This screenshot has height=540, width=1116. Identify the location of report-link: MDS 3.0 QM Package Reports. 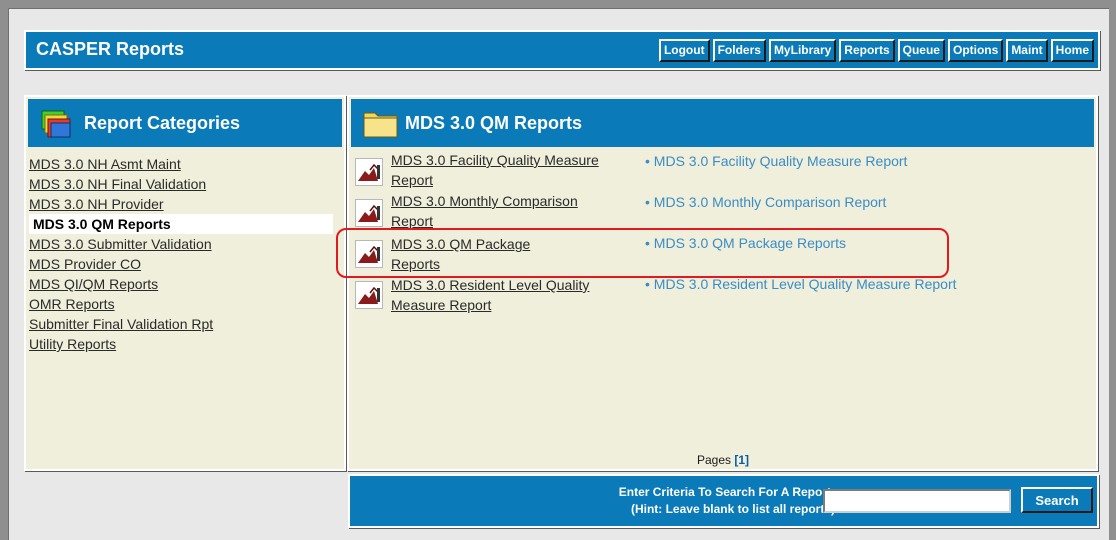
(476, 254).